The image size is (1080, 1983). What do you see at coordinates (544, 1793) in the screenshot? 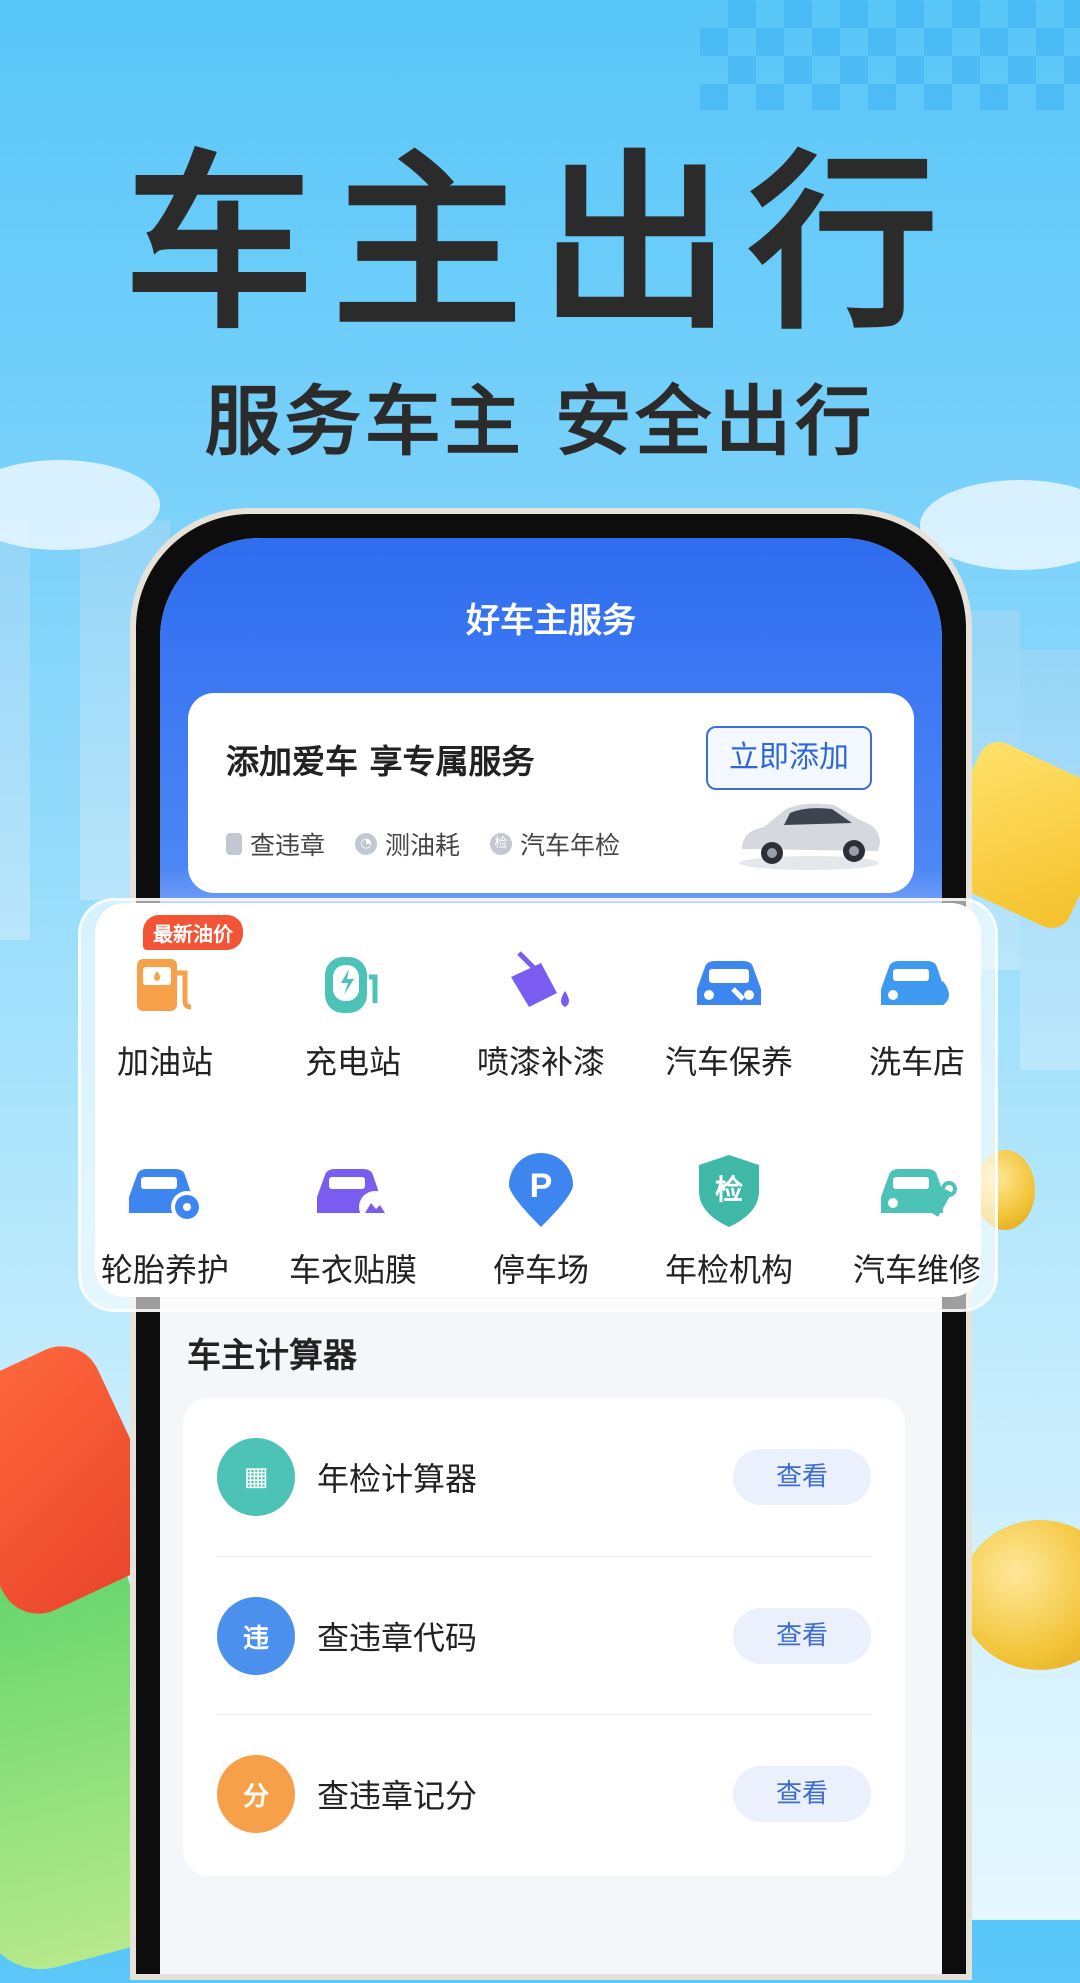
I see `calculator-row: 分 查违章记分 查看` at bounding box center [544, 1793].